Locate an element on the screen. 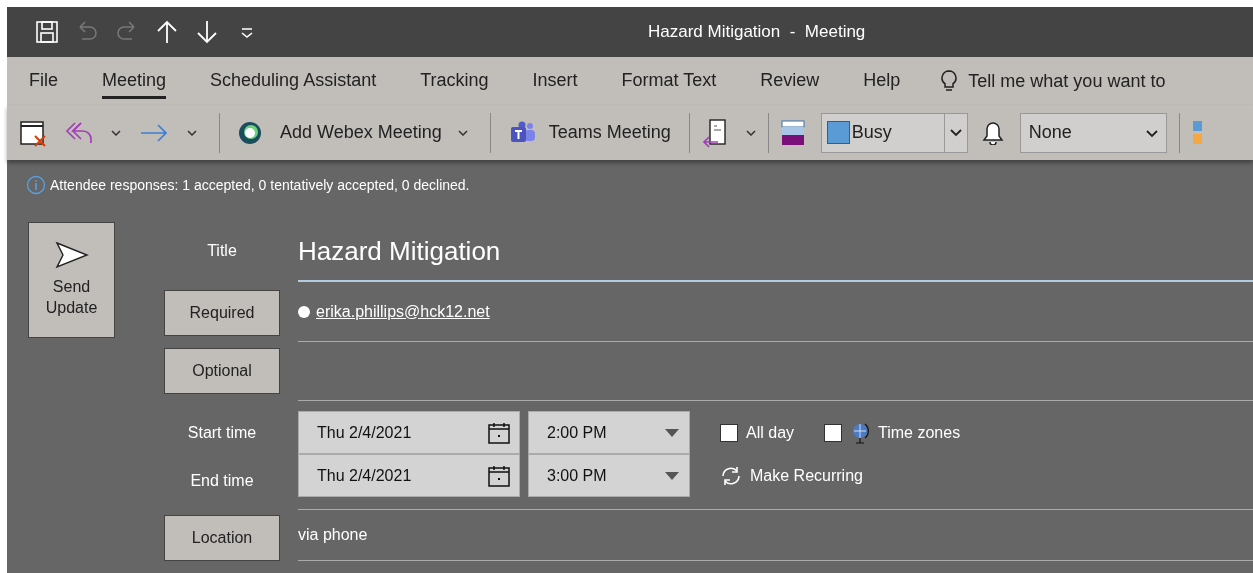  required-button: Required is located at coordinates (222, 313).